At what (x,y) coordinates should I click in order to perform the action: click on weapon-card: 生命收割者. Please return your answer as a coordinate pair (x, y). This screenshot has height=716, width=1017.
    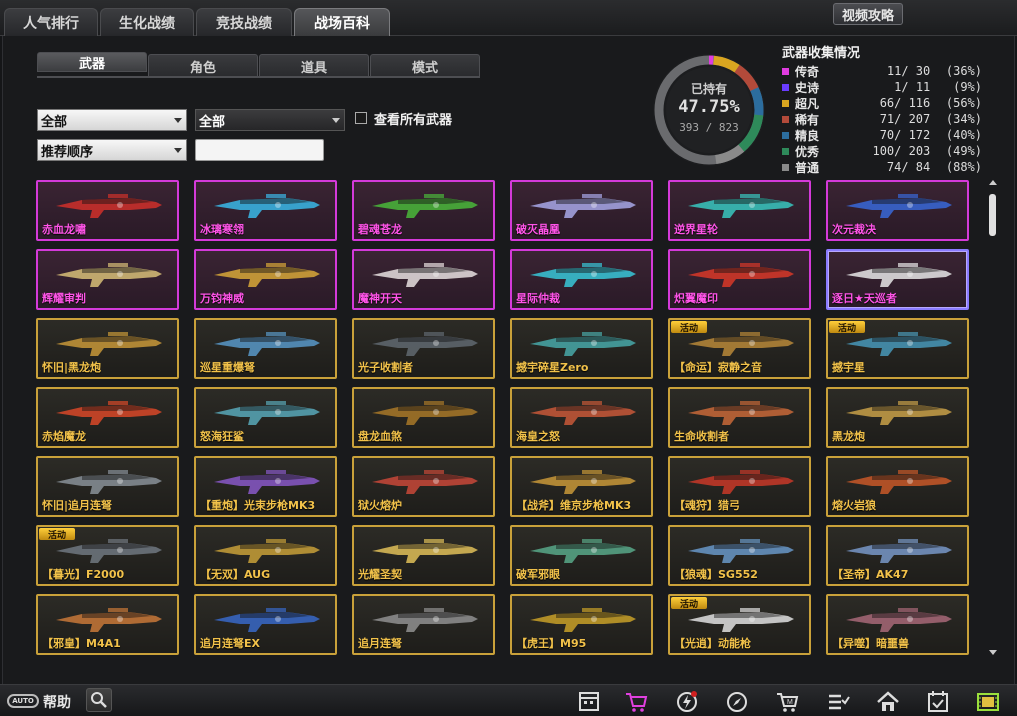
    Looking at the image, I should click on (739, 417).